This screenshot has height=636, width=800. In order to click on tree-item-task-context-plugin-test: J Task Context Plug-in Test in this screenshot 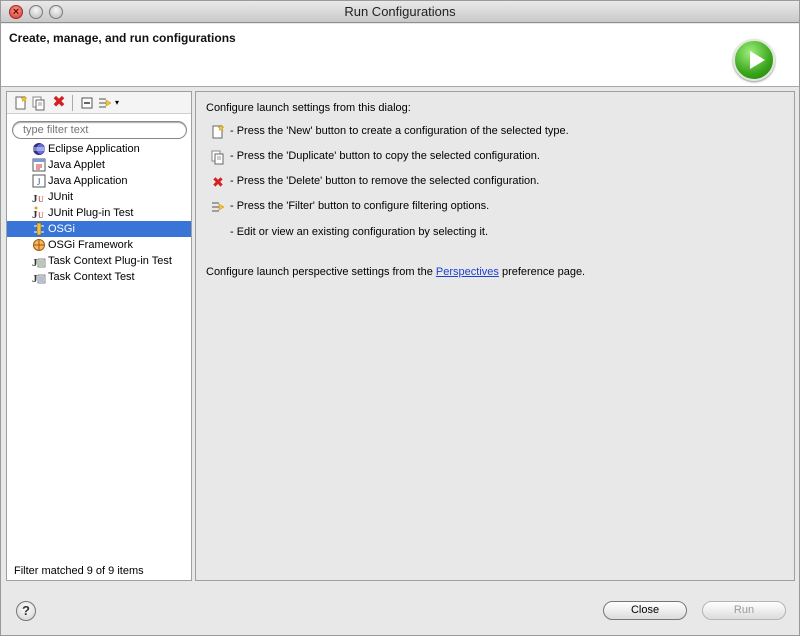, I will do `click(99, 261)`.